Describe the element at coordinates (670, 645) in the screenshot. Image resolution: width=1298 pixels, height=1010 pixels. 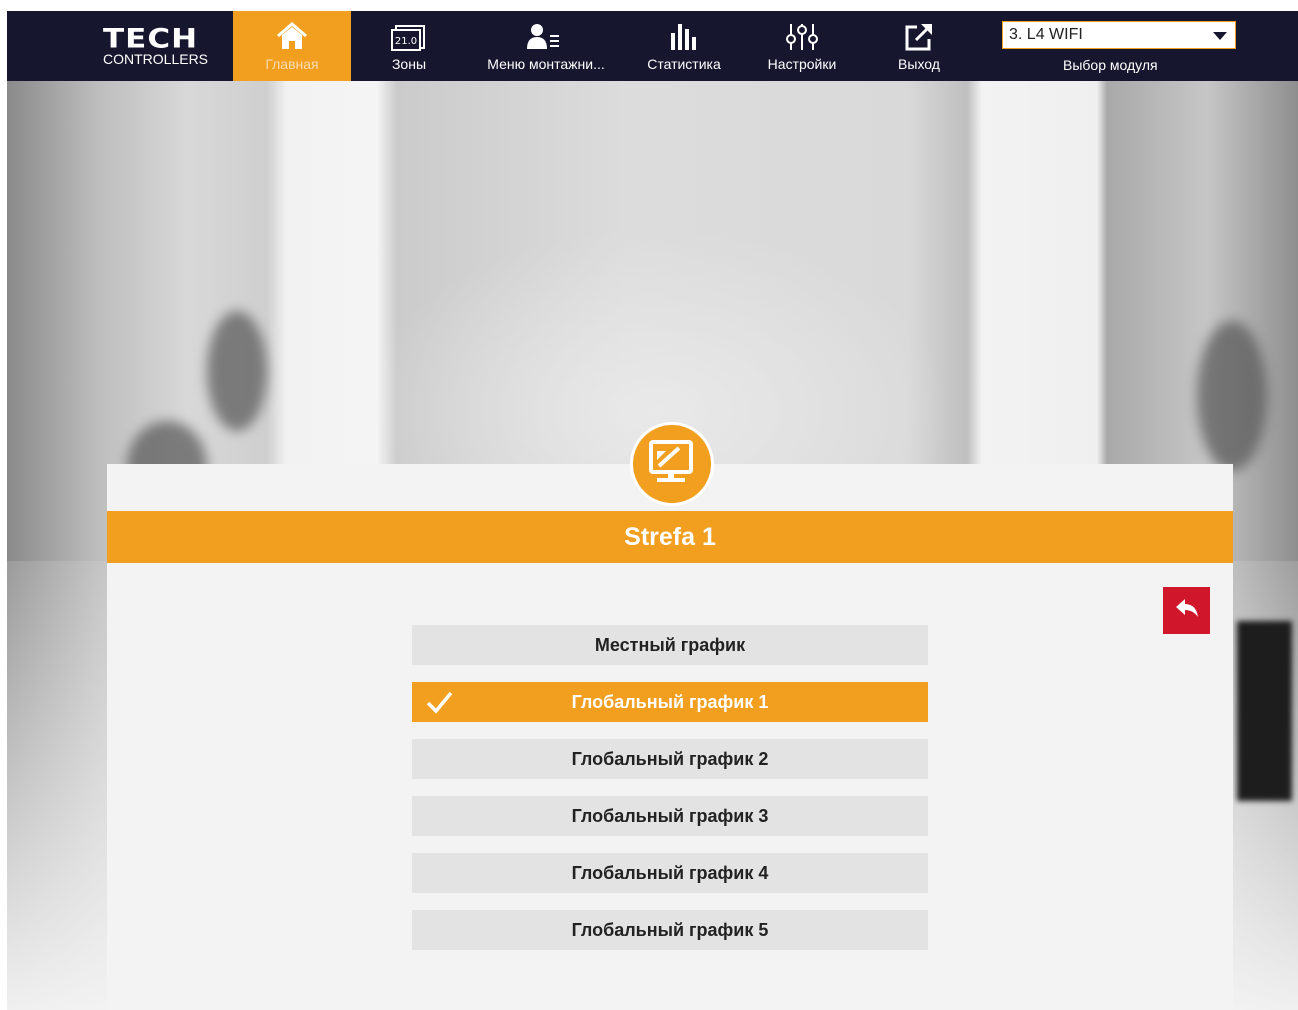
I see `schedule-option-local: Местный график` at that location.